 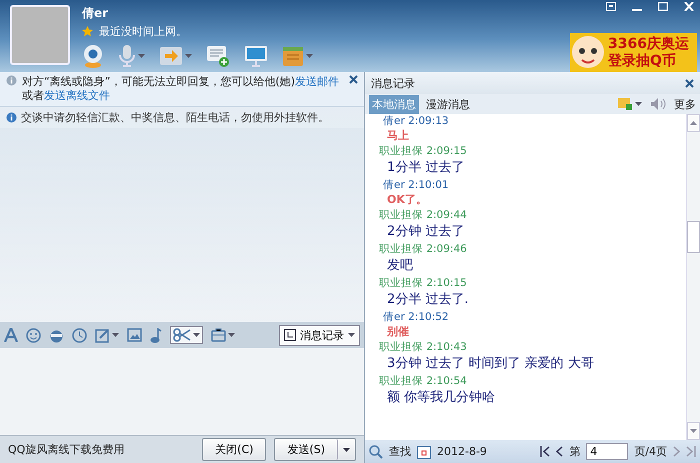 What do you see at coordinates (448, 104) in the screenshot?
I see `history-tab: 漫游消息` at bounding box center [448, 104].